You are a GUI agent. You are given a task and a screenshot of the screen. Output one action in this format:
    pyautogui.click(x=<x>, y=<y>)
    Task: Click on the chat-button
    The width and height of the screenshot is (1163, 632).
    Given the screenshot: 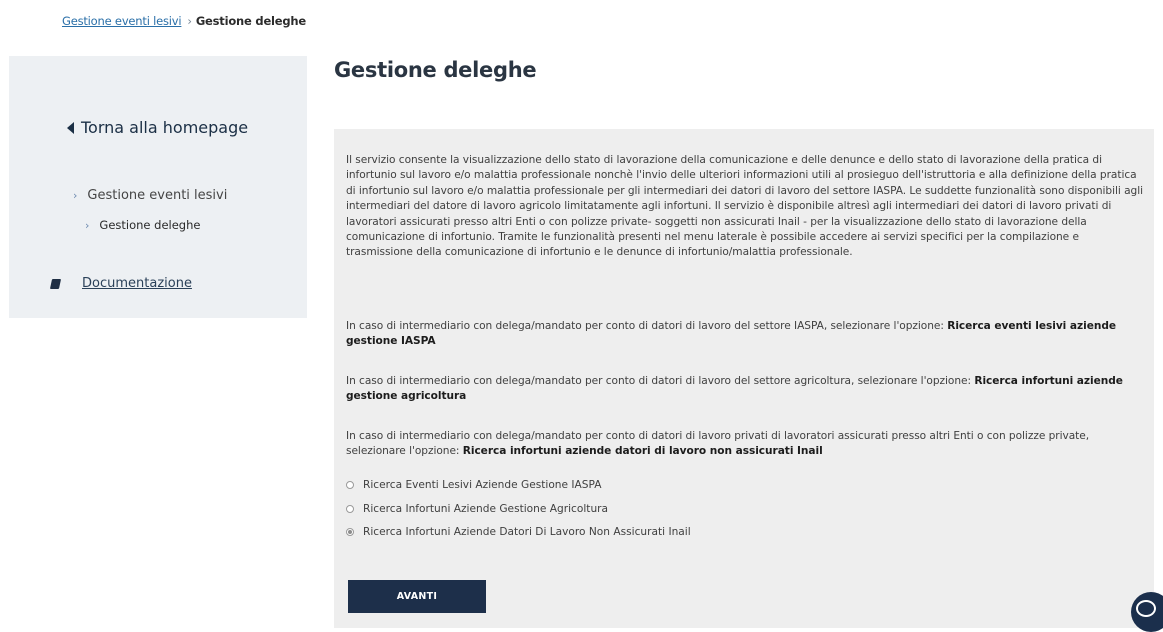 What is the action you would take?
    pyautogui.click(x=1147, y=612)
    